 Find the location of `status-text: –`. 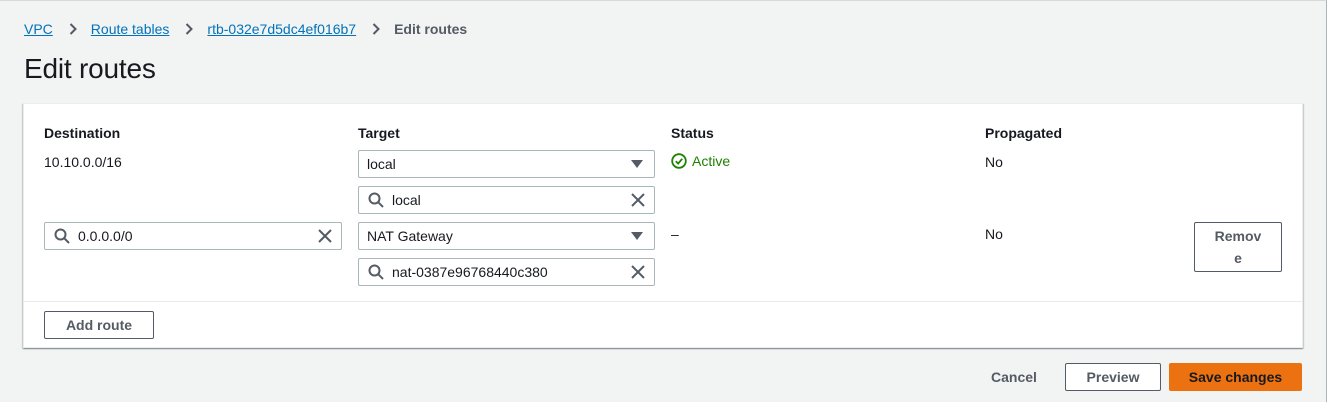

status-text: – is located at coordinates (675, 234).